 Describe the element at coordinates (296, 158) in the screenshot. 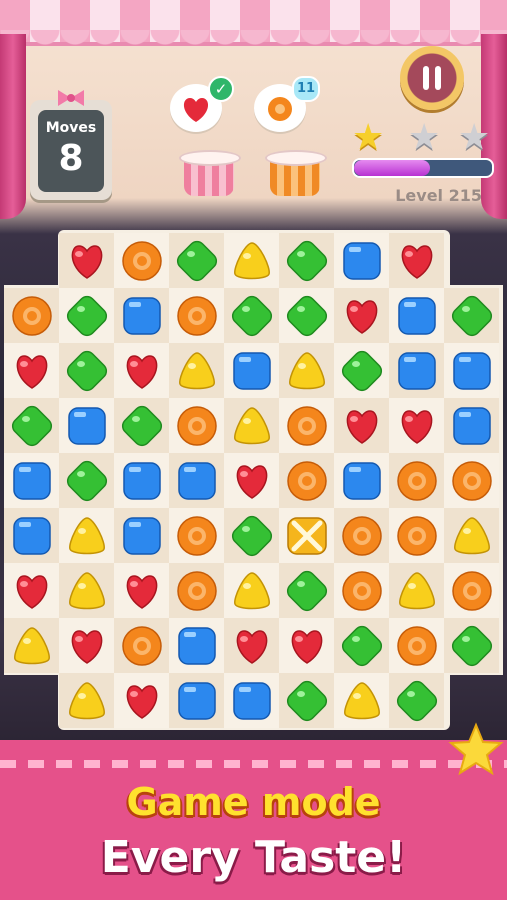

I see `ring-cup-rim` at that location.